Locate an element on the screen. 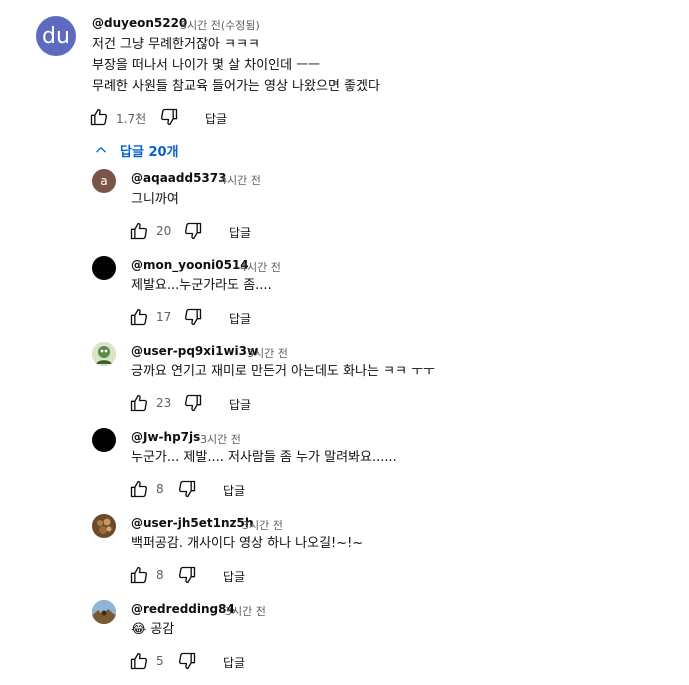 The width and height of the screenshot is (689, 685). reply-like-count: 5 is located at coordinates (160, 661).